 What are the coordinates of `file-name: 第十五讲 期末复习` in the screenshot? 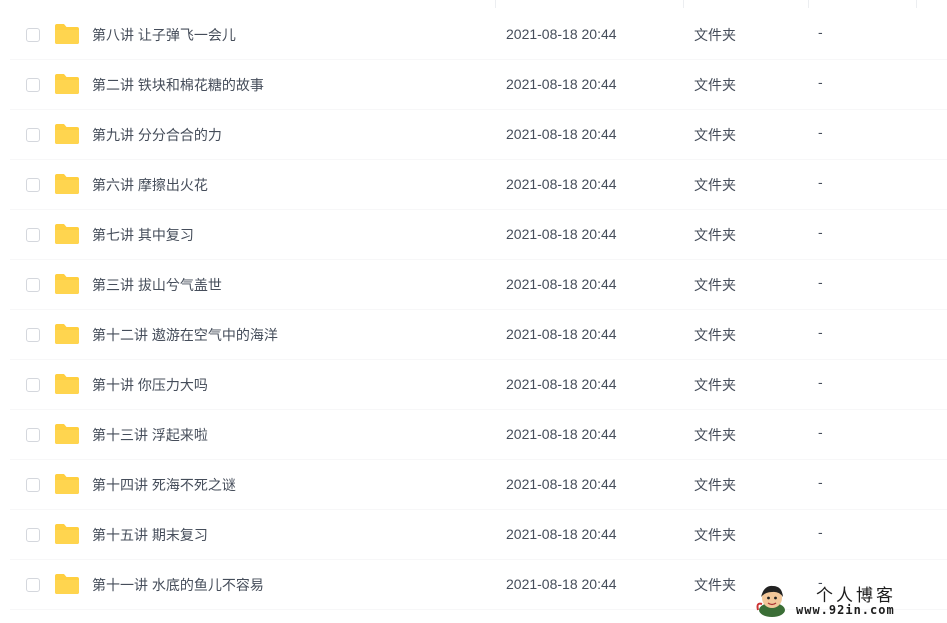 It's located at (150, 535).